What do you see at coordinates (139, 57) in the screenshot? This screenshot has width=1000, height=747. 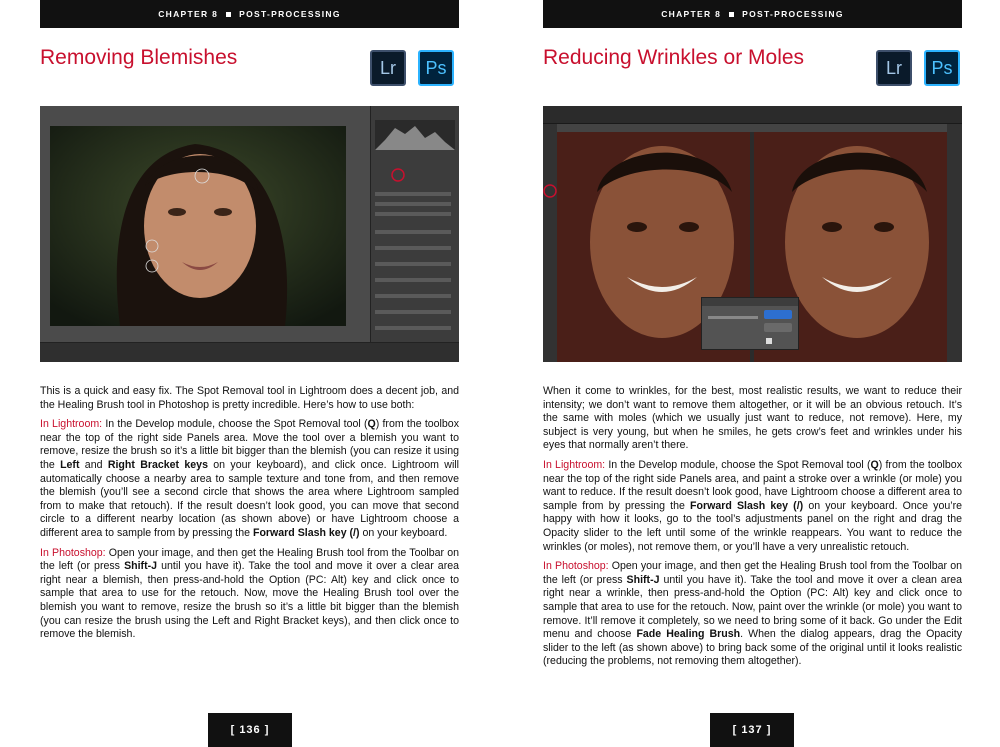 I see `section-title: Removing Blemishes` at bounding box center [139, 57].